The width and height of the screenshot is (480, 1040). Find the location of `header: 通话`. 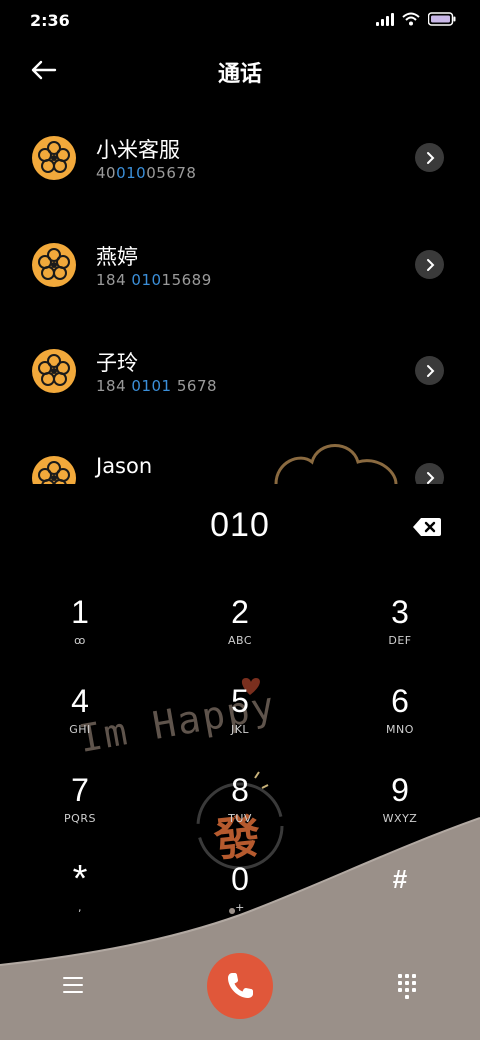

header: 通话 is located at coordinates (240, 70).